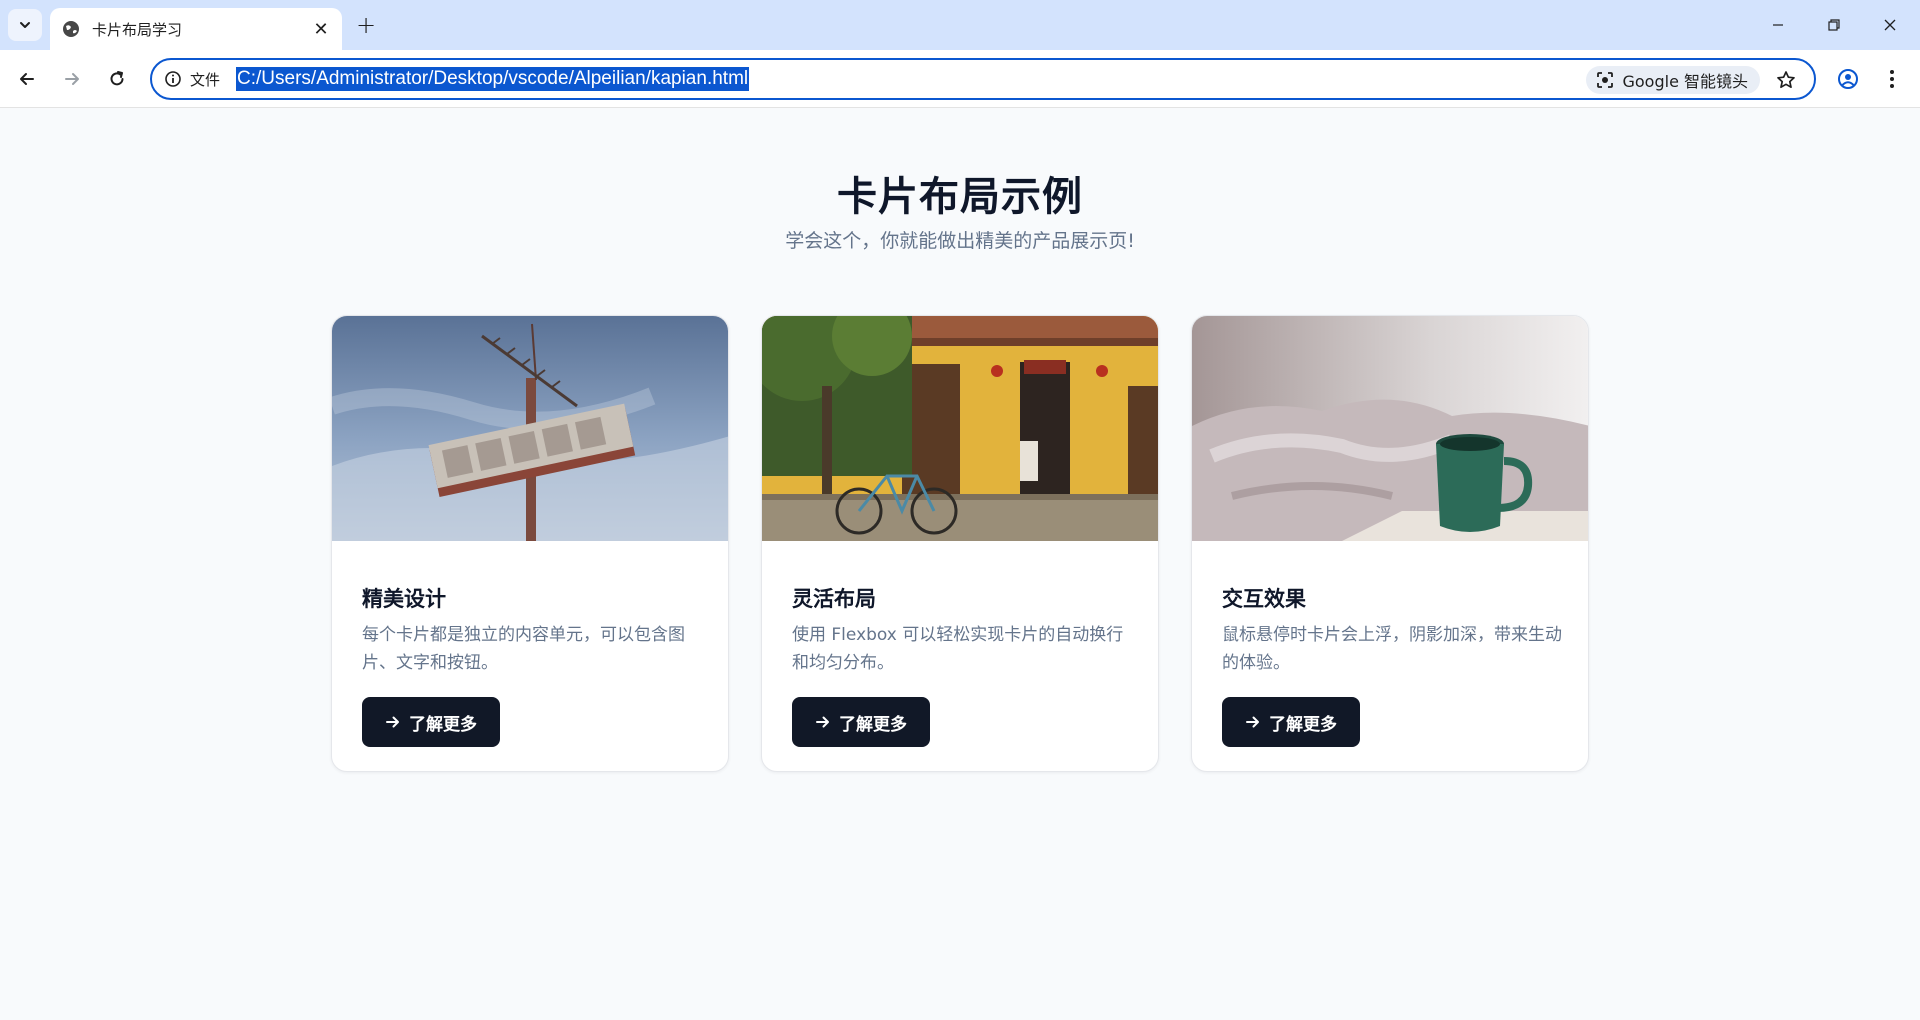 This screenshot has width=1920, height=1020. What do you see at coordinates (1264, 599) in the screenshot?
I see `card-title: 交互效果` at bounding box center [1264, 599].